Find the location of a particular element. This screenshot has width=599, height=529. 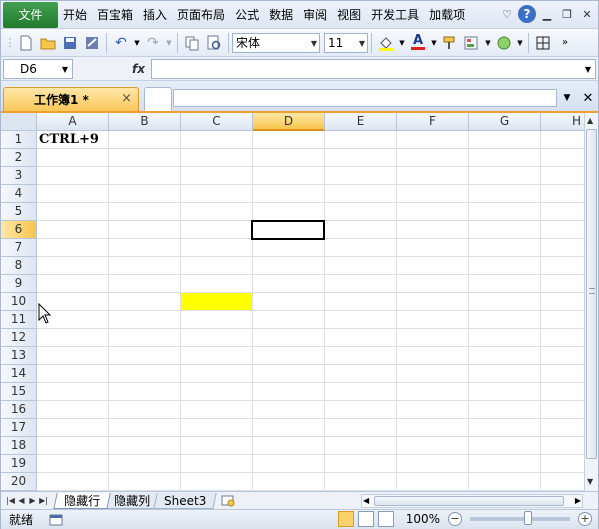

help-icon: ? is located at coordinates (527, 14).